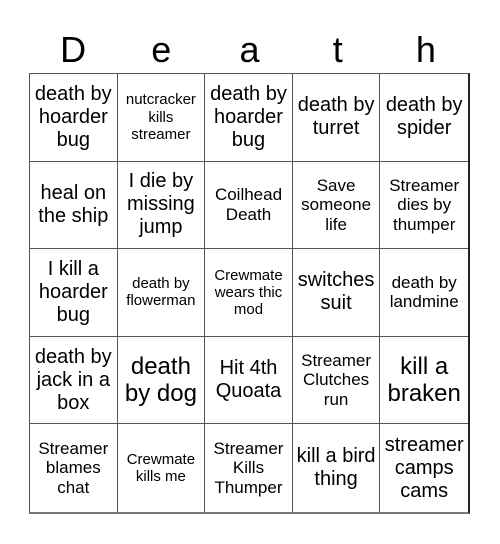 This screenshot has width=500, height=544. What do you see at coordinates (249, 468) in the screenshot?
I see `bingo-cell: Streamer Kills Thumper` at bounding box center [249, 468].